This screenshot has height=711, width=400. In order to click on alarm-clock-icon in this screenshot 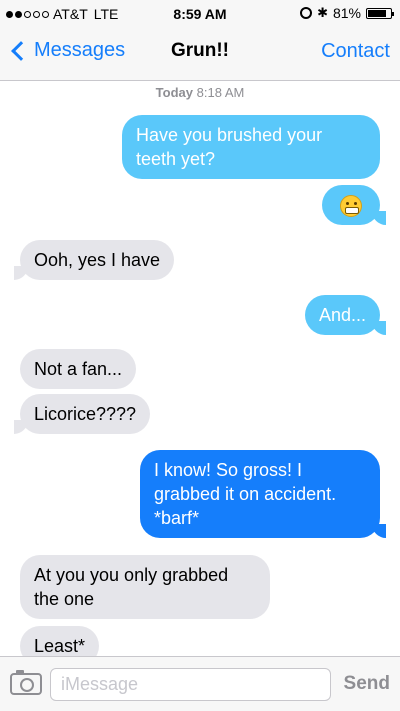, I will do `click(306, 13)`.